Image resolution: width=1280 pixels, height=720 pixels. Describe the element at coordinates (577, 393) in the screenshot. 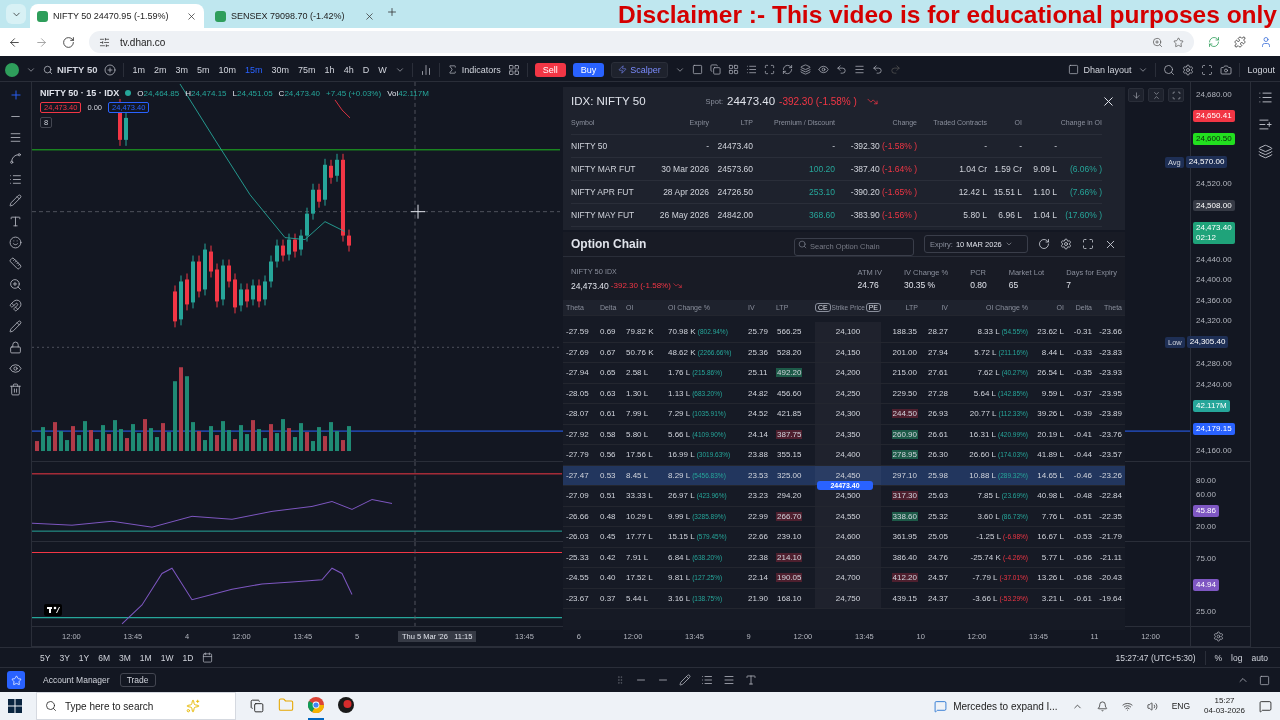

I see `theta-cell-text: -28.05` at that location.